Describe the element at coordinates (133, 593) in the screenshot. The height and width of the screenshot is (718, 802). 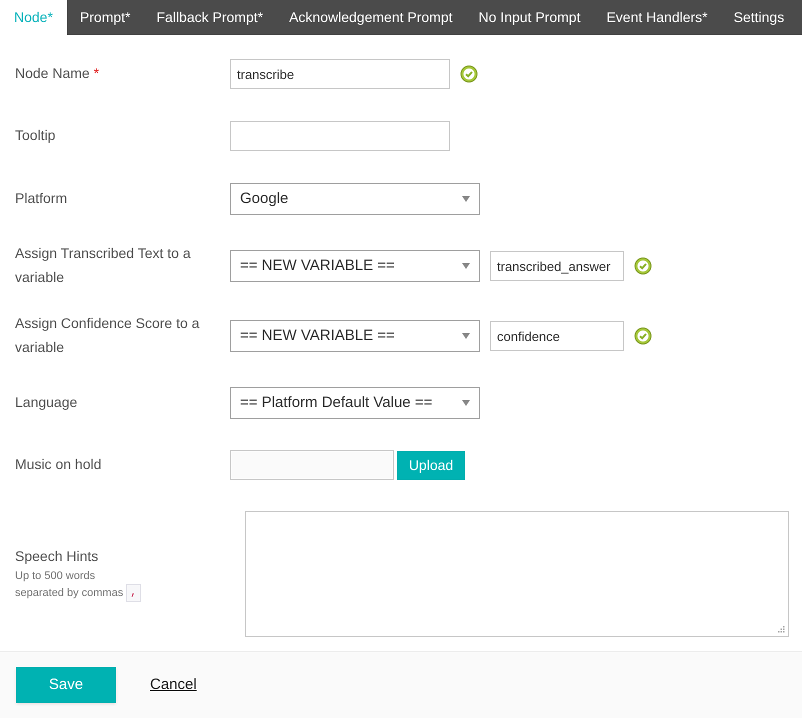
I see `comma-code: ,` at that location.